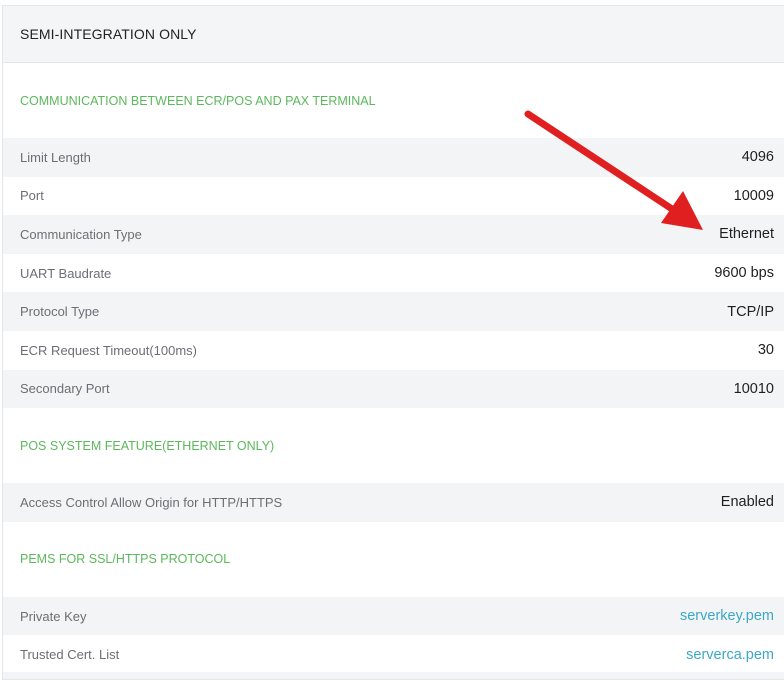 Image resolution: width=784 pixels, height=685 pixels. What do you see at coordinates (81, 234) in the screenshot?
I see `row-label: Communication Type` at bounding box center [81, 234].